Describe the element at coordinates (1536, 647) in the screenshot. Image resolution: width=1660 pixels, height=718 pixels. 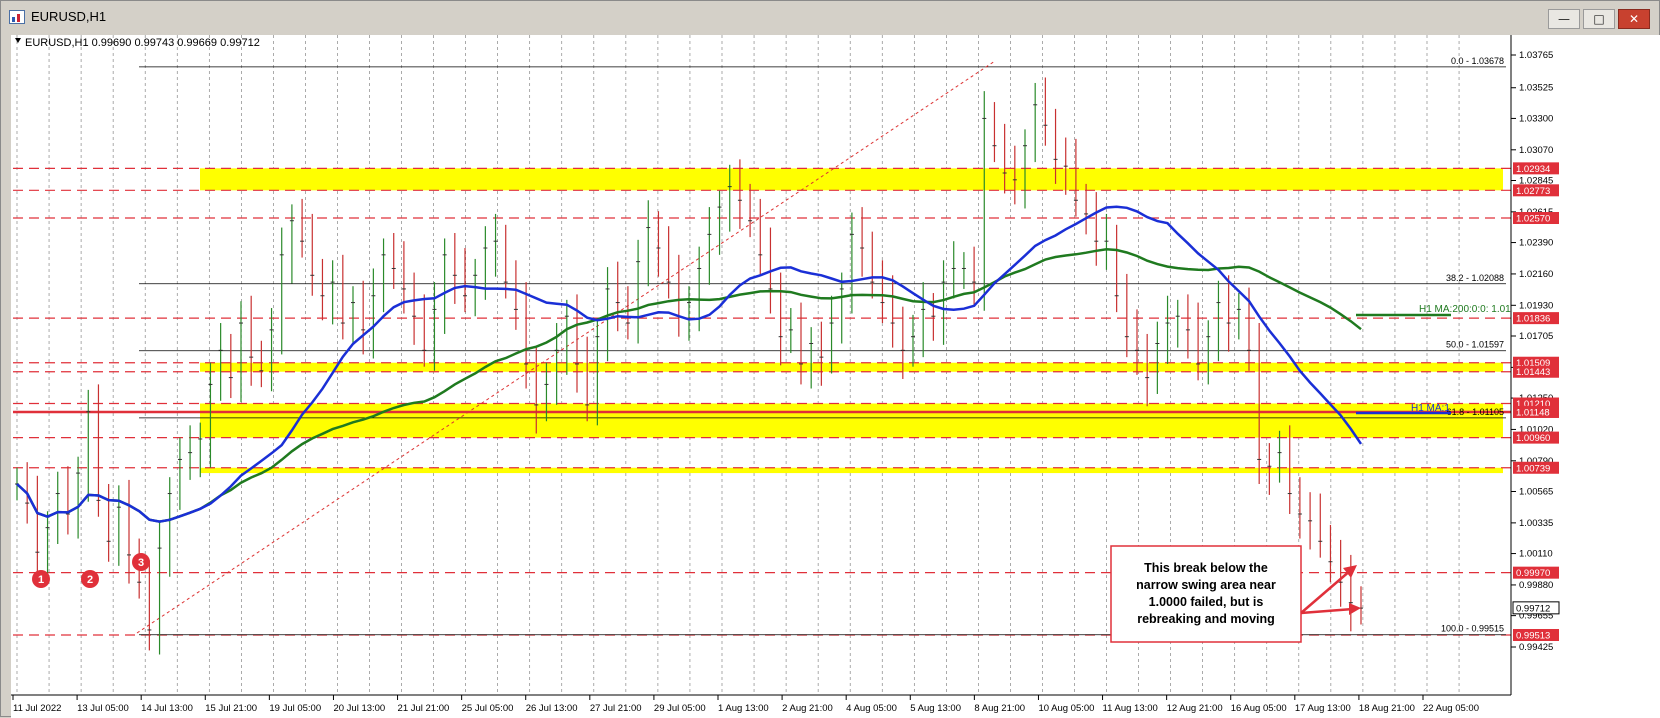
I see `y-tick-label: 0.99425` at that location.